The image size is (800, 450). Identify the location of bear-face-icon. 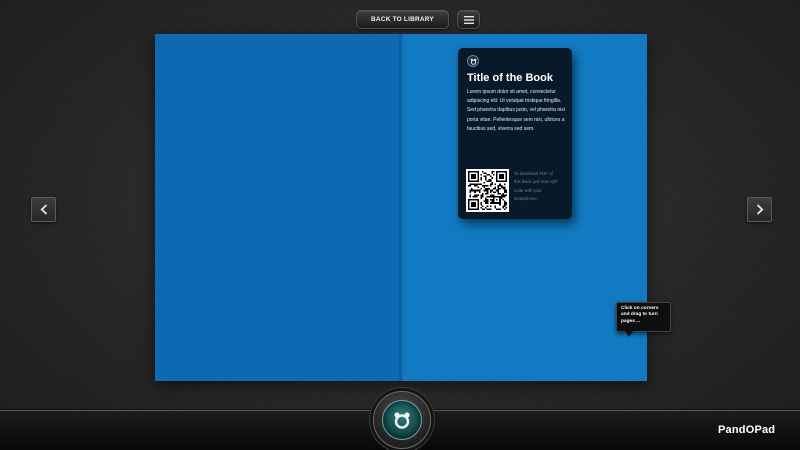
(402, 420).